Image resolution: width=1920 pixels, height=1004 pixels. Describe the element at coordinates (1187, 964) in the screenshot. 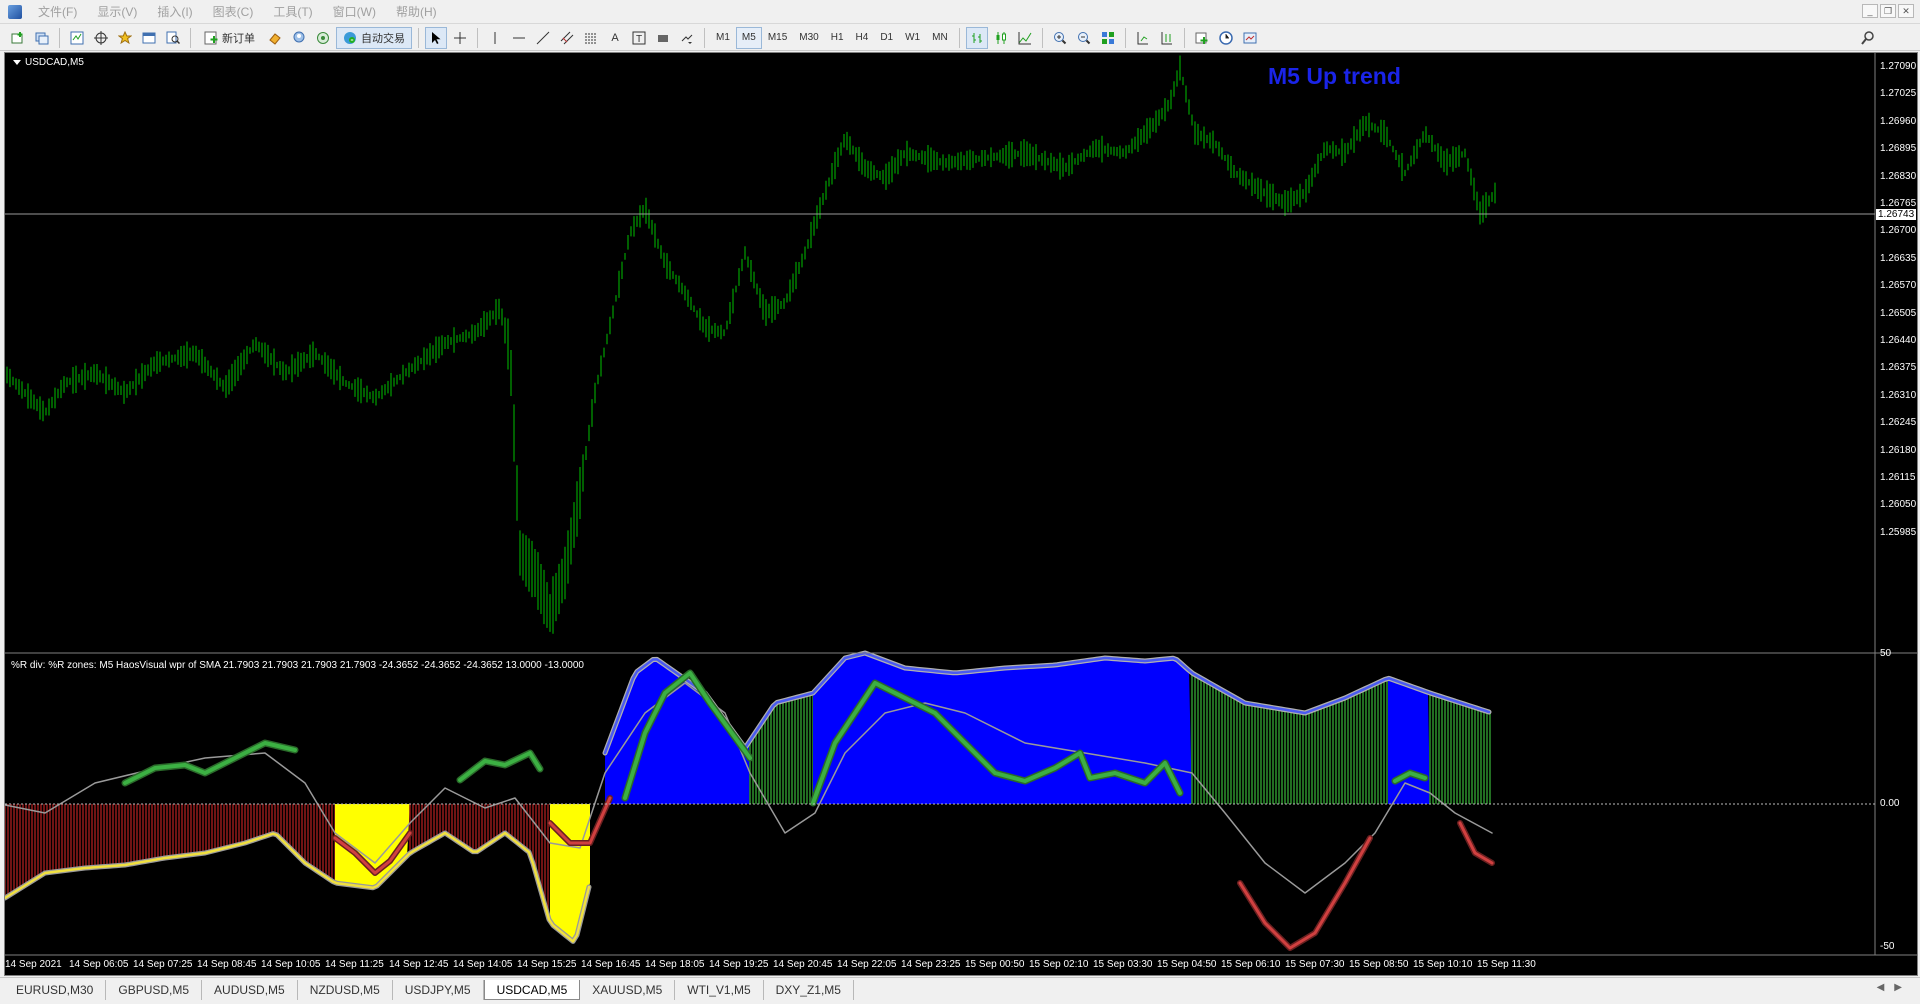

I see `time-tick-label: 15 Sep 04:50` at that location.